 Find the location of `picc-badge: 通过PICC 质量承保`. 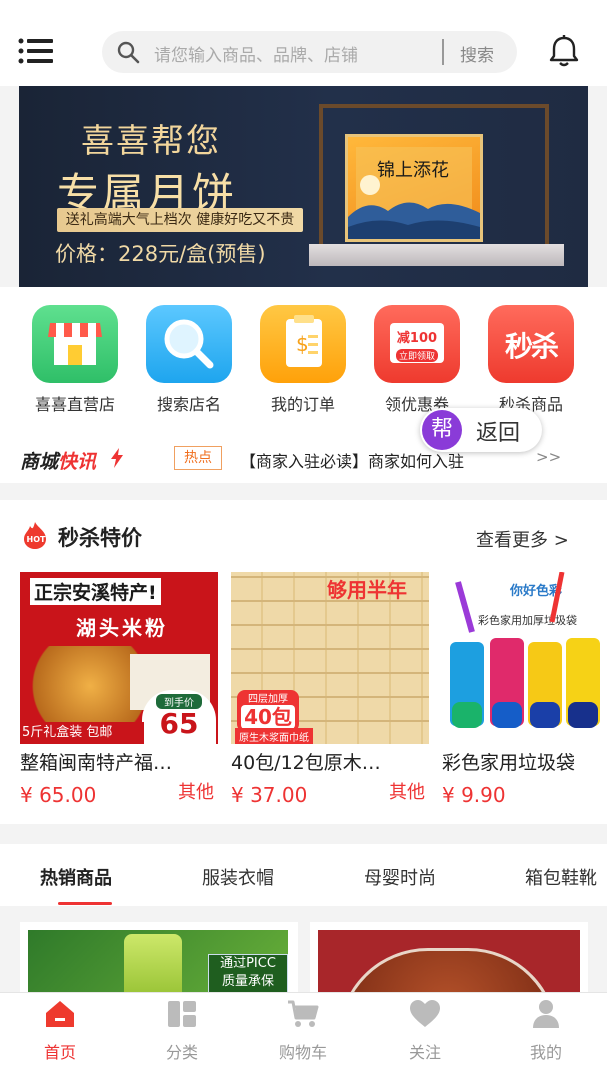

picc-badge: 通过PICC 质量承保 is located at coordinates (248, 974).